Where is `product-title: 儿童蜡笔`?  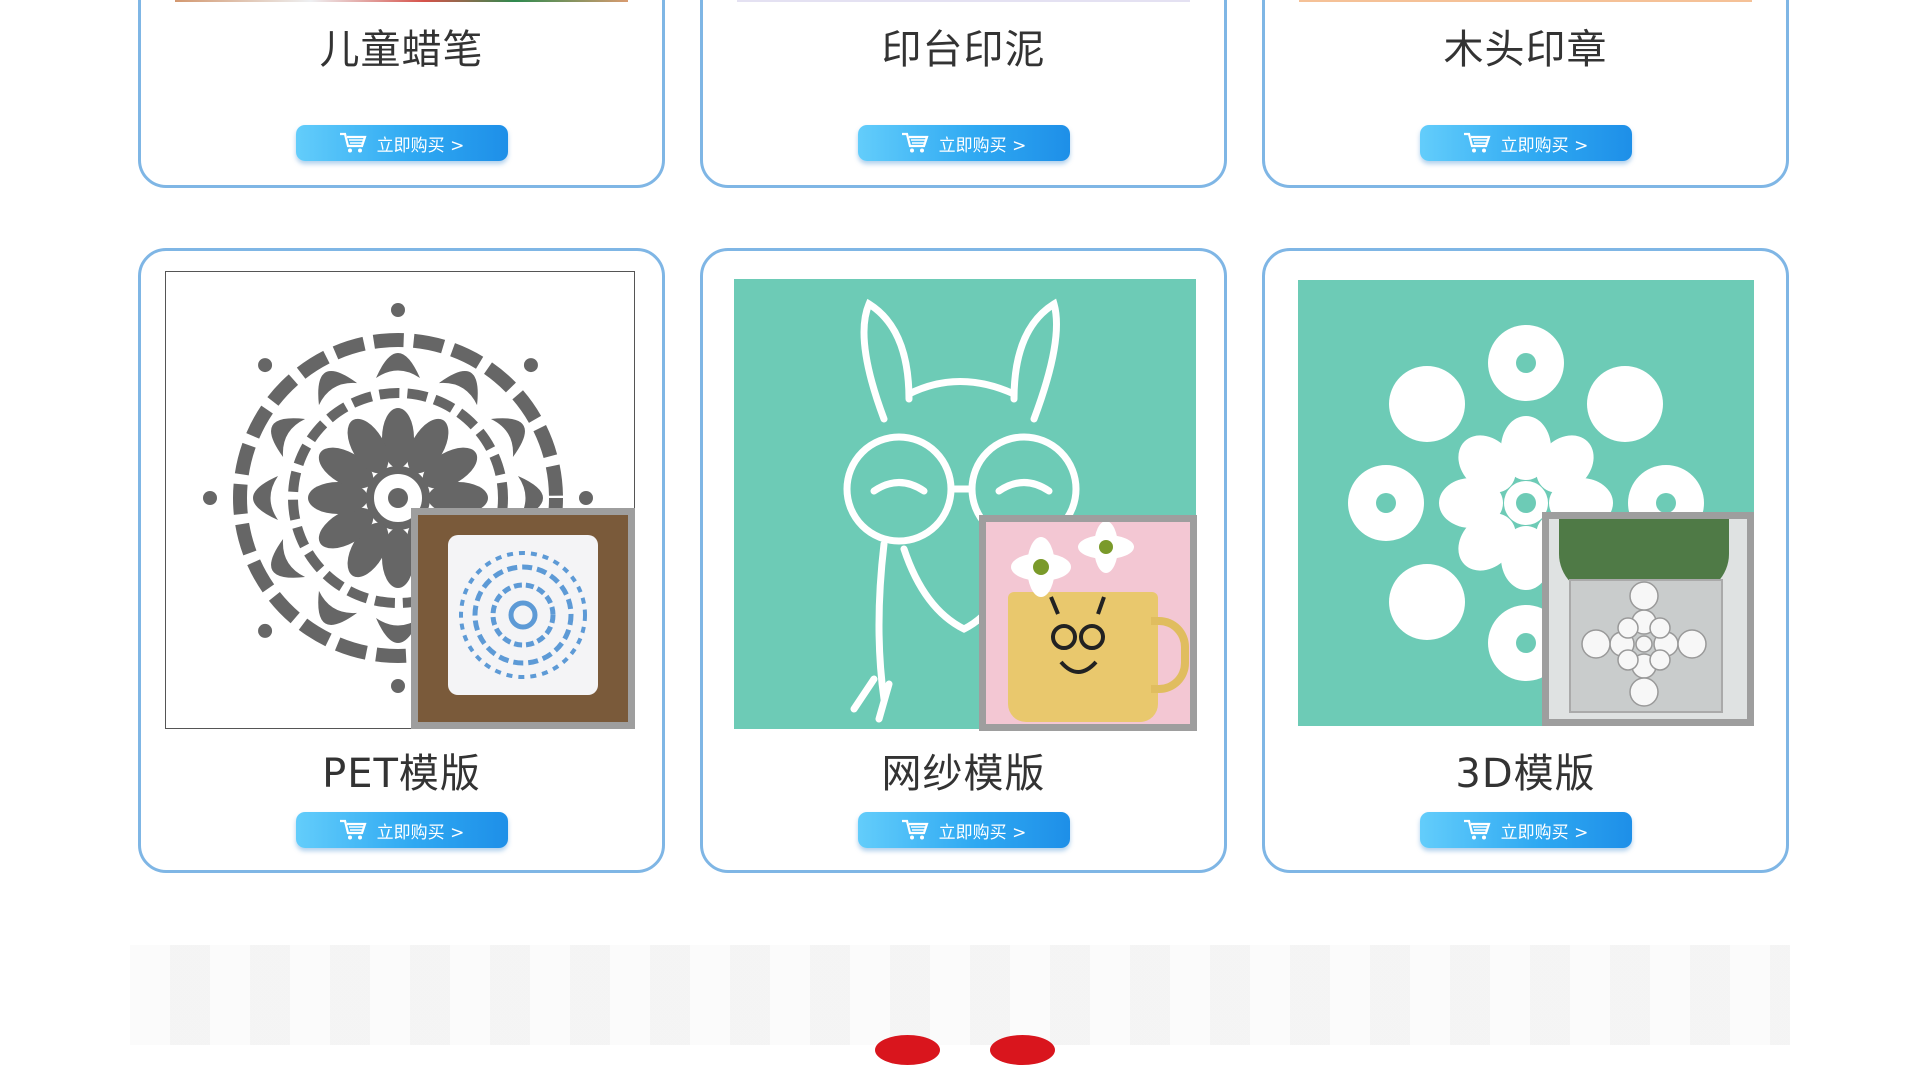
product-title: 儿童蜡笔 is located at coordinates (401, 50).